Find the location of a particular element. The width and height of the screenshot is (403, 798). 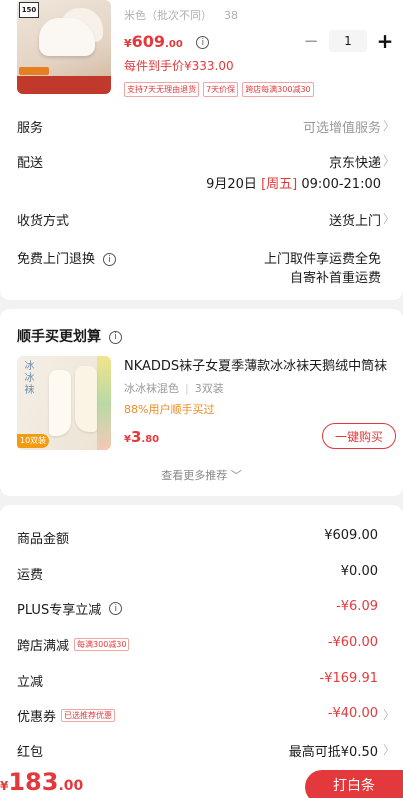

addon-variant: 冰冰袜混色 | 3双装 is located at coordinates (174, 388).